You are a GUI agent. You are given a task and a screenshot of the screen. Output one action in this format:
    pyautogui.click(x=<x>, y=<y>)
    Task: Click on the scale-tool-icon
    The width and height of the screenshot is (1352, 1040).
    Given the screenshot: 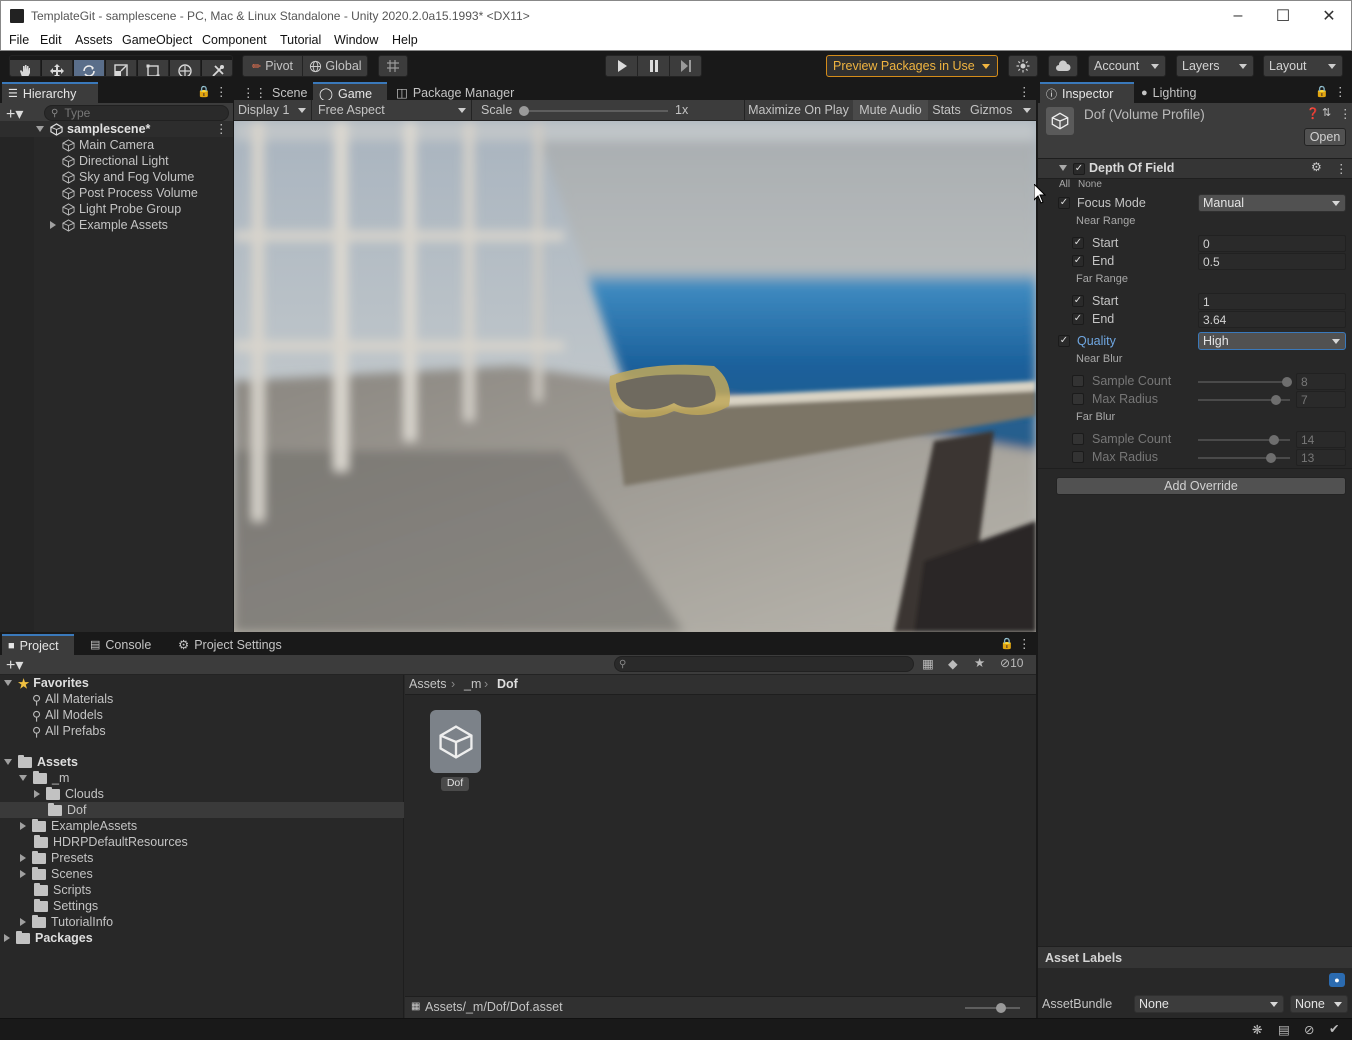 What is the action you would take?
    pyautogui.click(x=121, y=68)
    